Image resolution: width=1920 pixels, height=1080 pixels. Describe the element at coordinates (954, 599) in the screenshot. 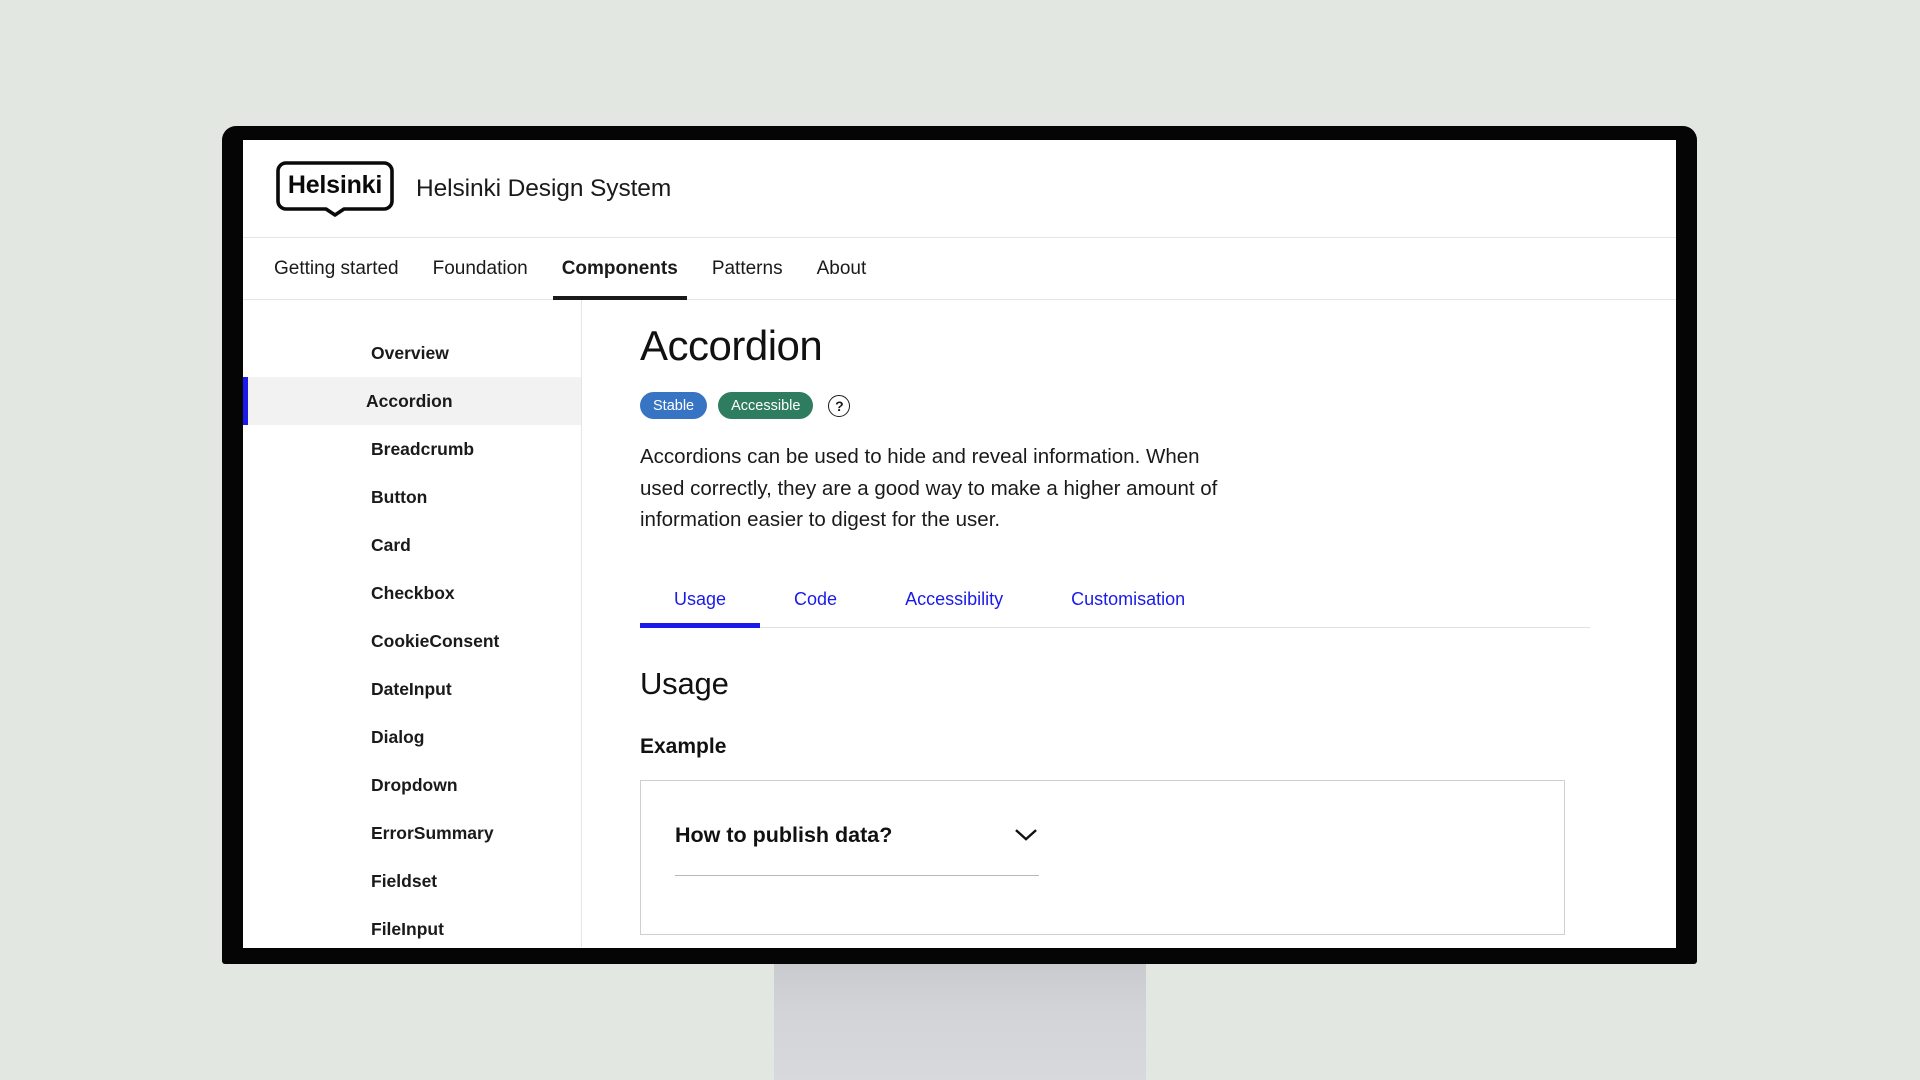

I see `tab-label: Accessibility` at that location.